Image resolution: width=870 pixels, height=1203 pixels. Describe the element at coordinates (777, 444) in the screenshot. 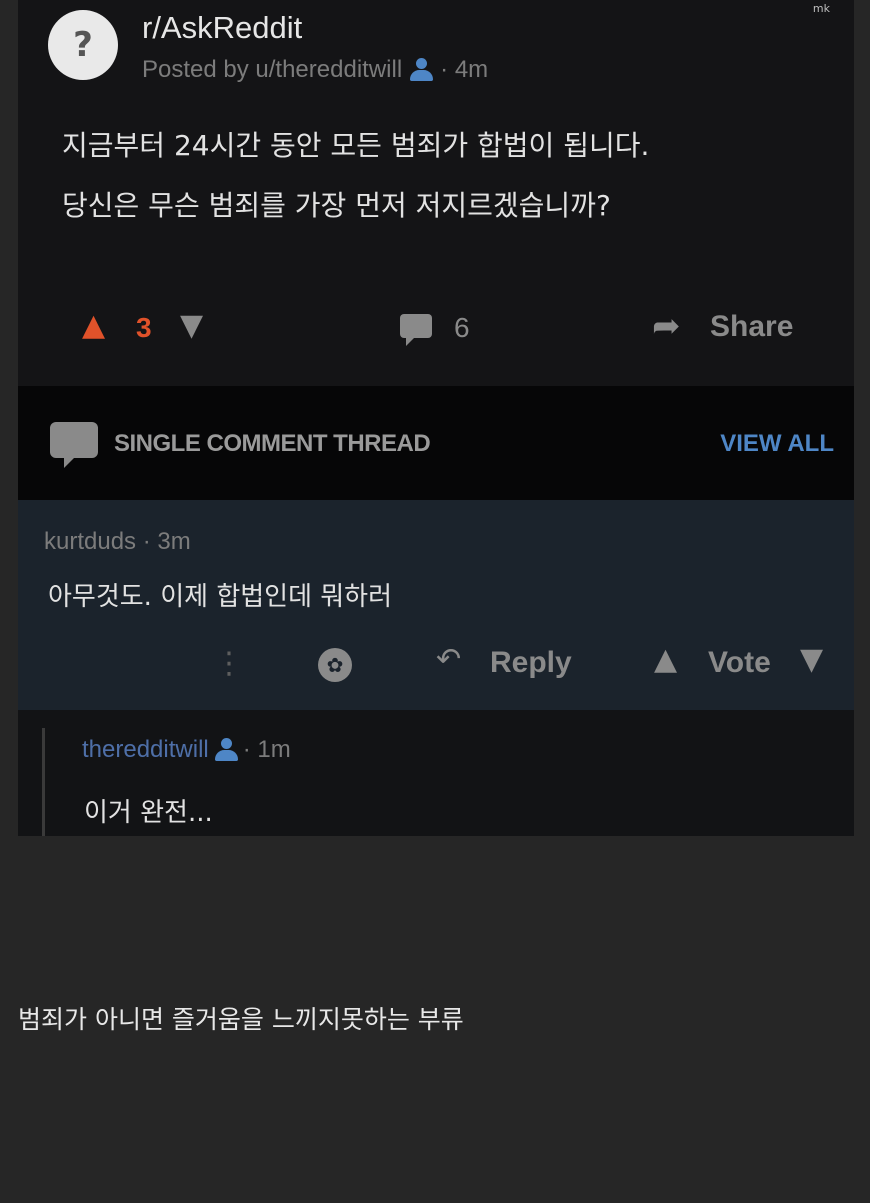

I see `view-all-button: VIEW ALL` at that location.